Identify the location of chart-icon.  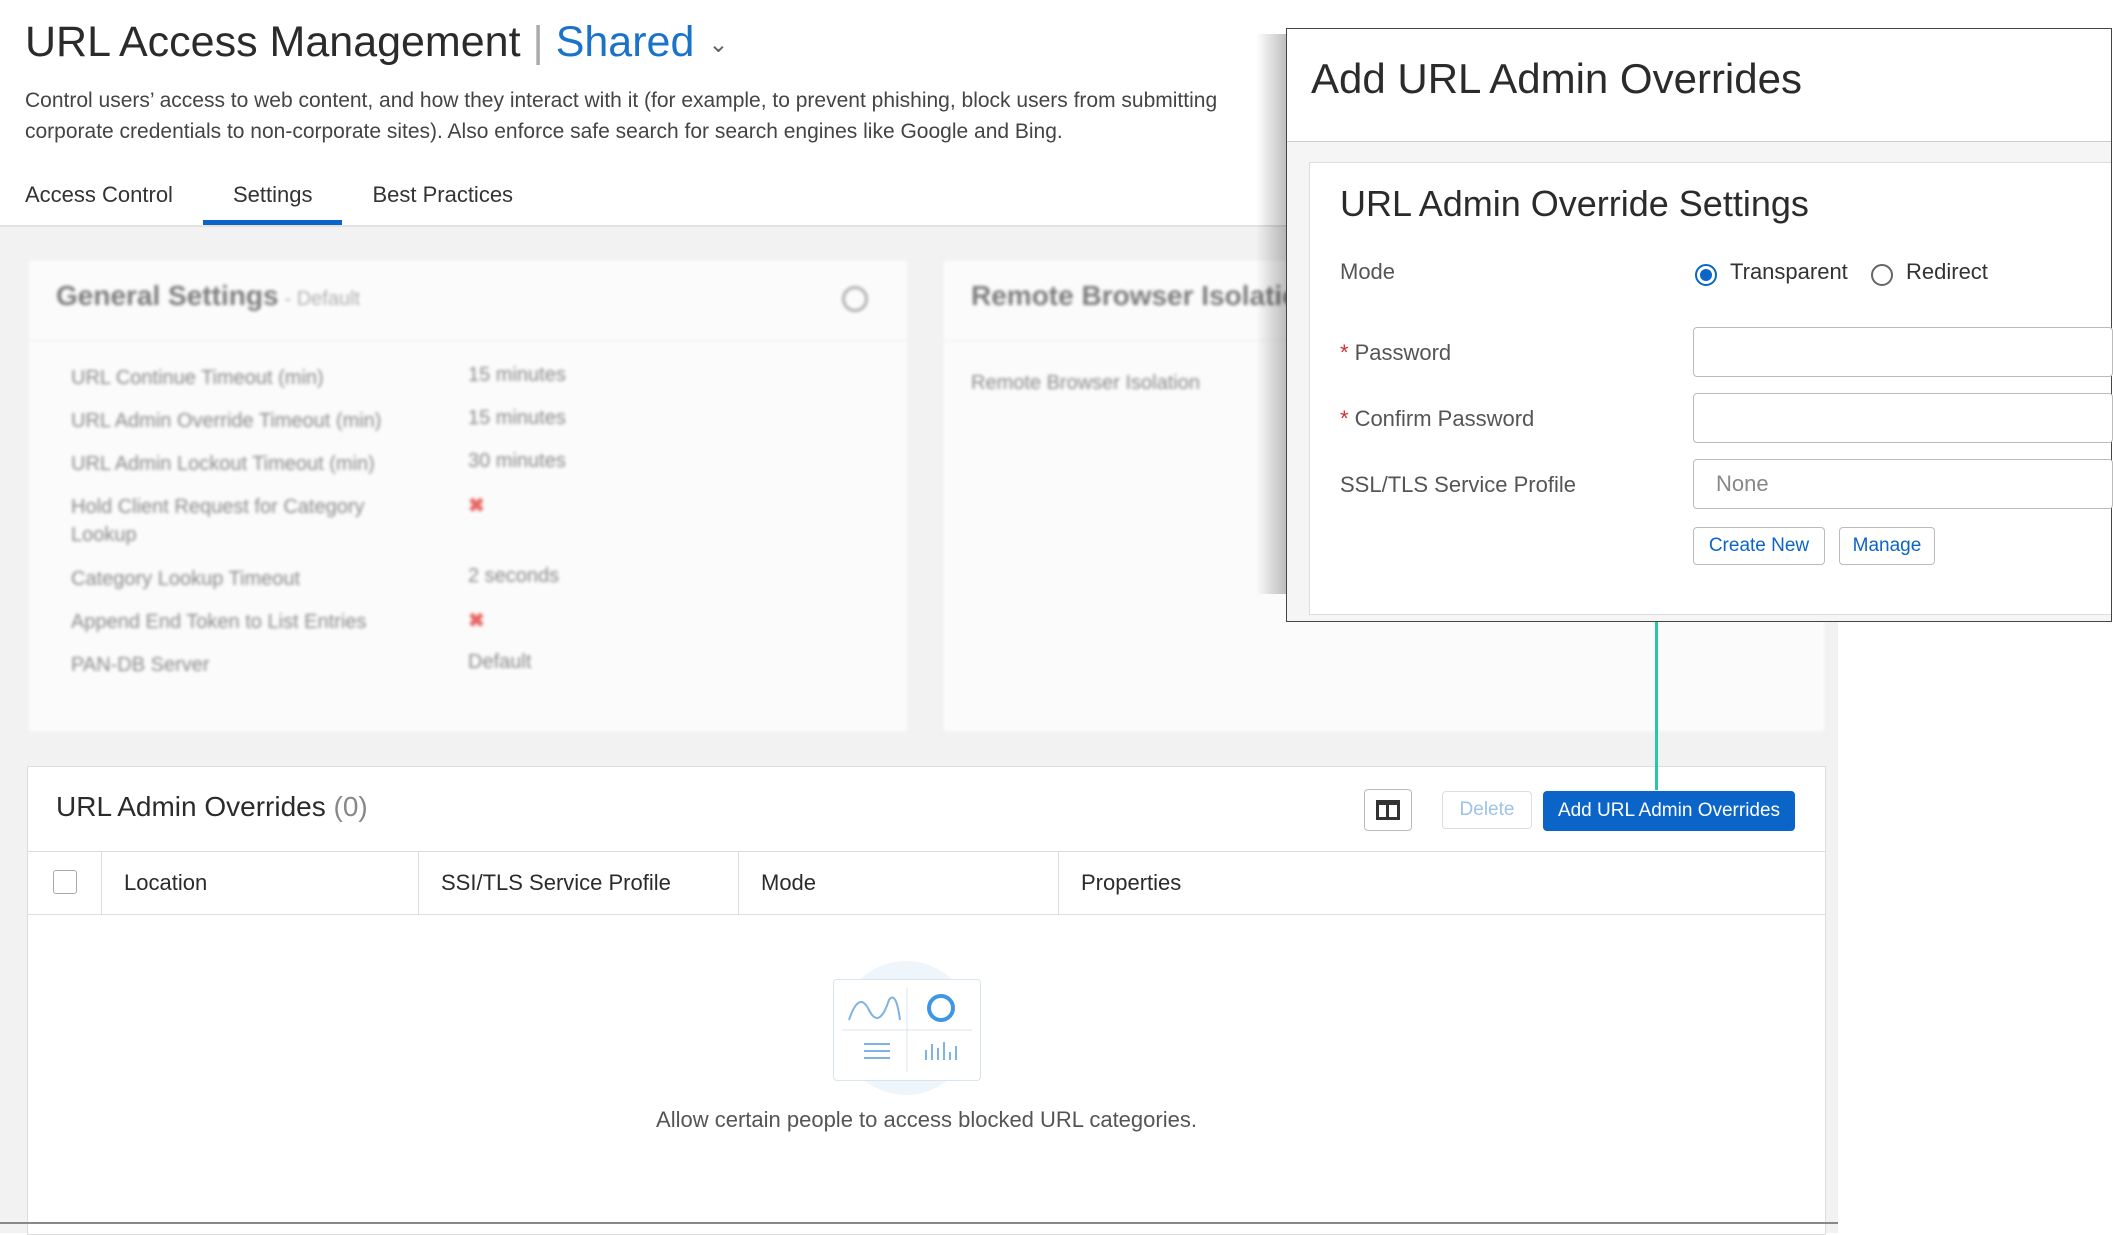
(907, 1030).